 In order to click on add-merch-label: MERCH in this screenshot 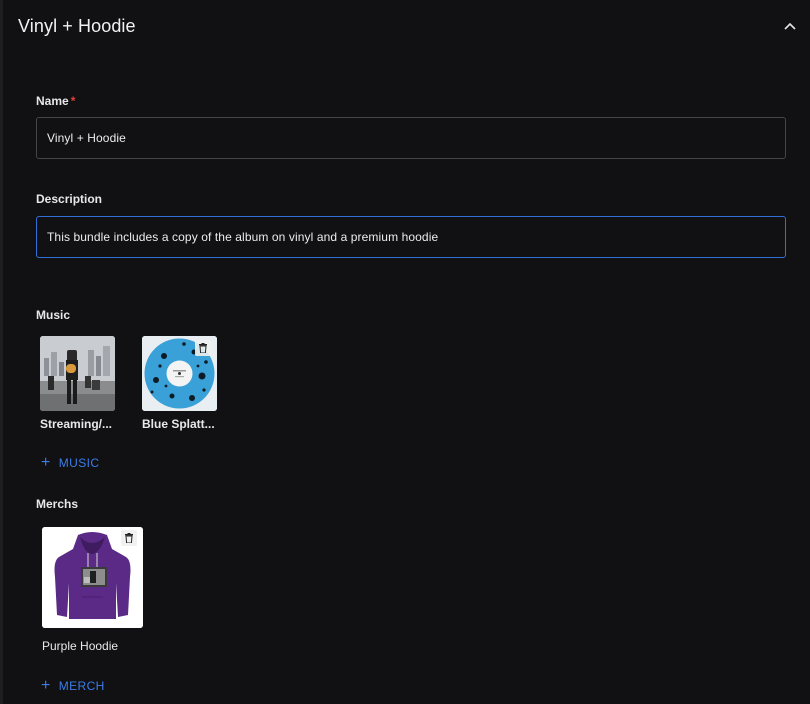, I will do `click(81, 686)`.